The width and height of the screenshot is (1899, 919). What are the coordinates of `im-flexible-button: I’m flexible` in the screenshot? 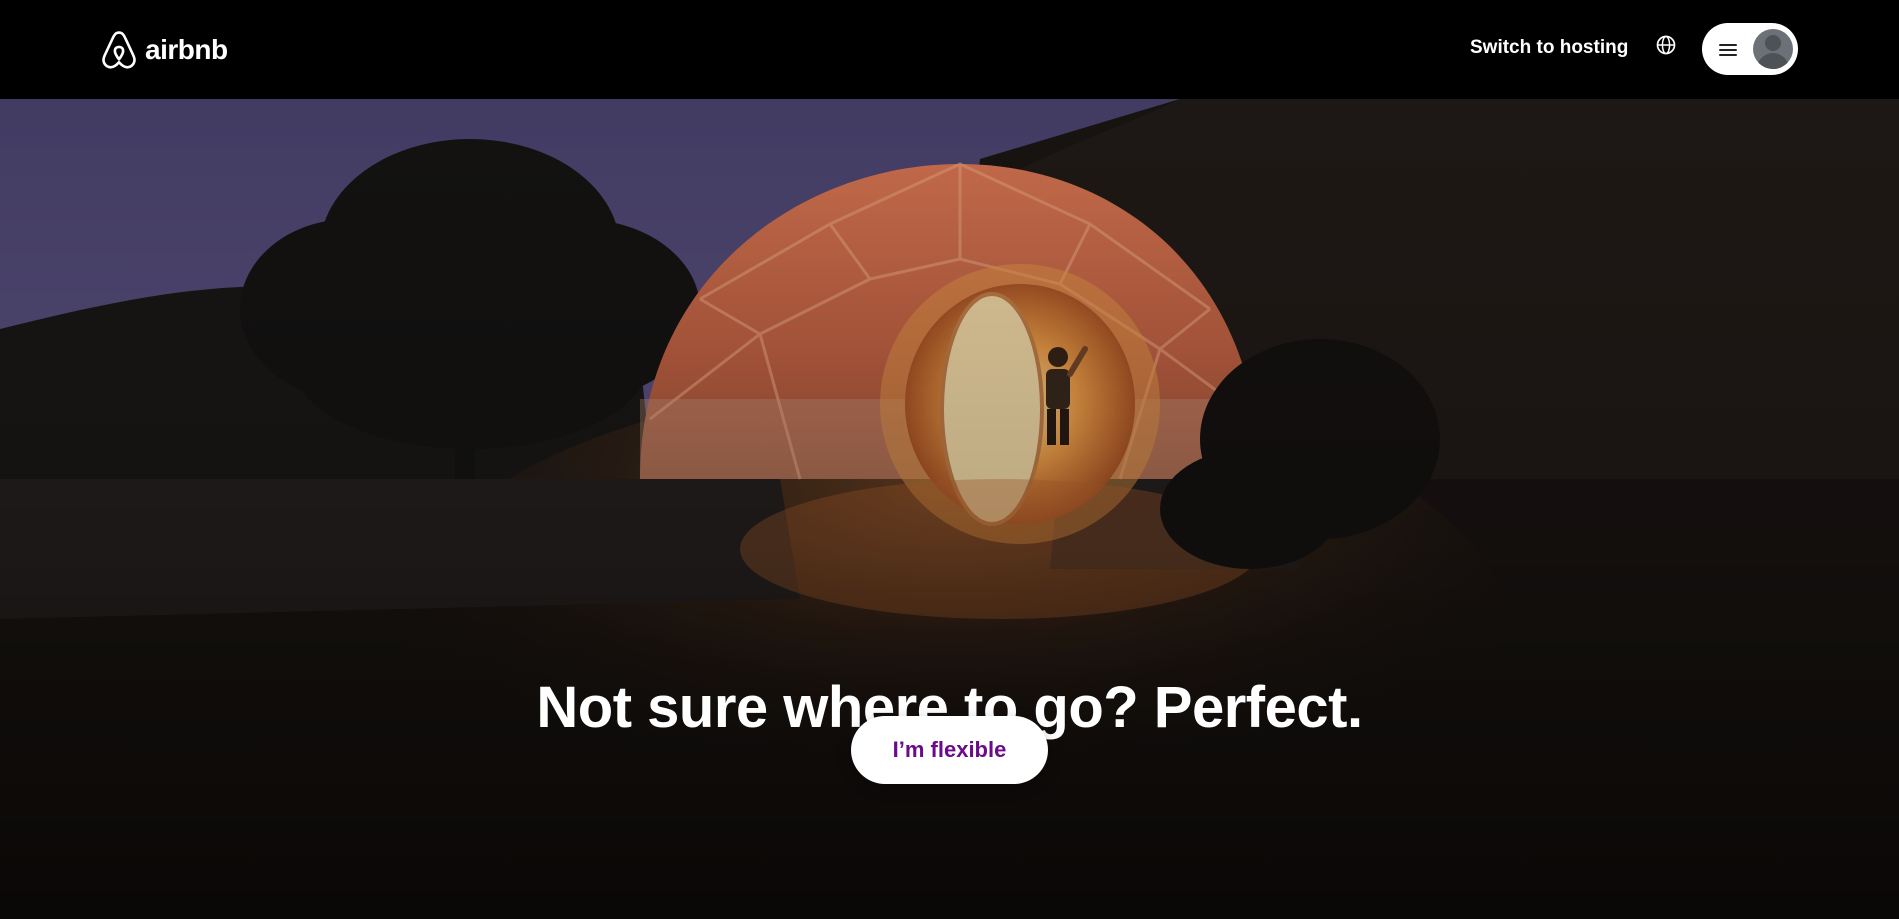 It's located at (949, 750).